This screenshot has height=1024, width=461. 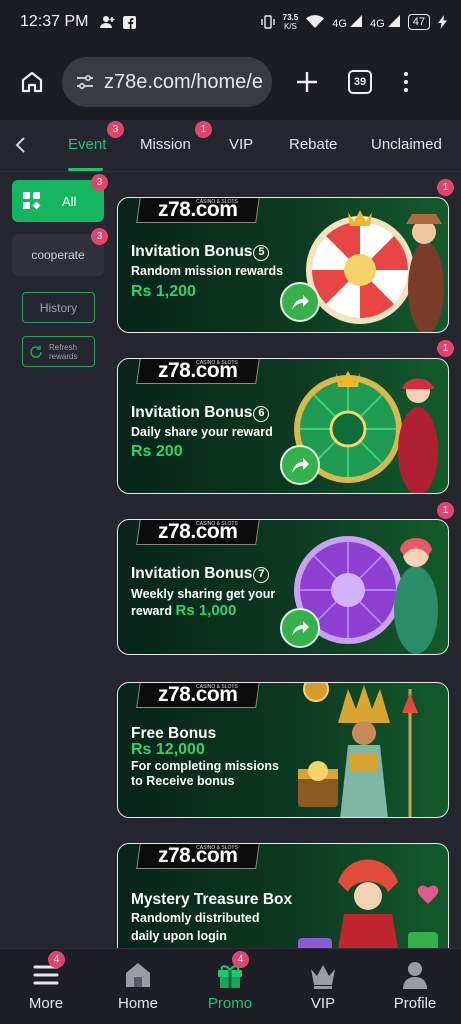 What do you see at coordinates (184, 610) in the screenshot?
I see `card-subtitle-2: reward Rs 1,000` at bounding box center [184, 610].